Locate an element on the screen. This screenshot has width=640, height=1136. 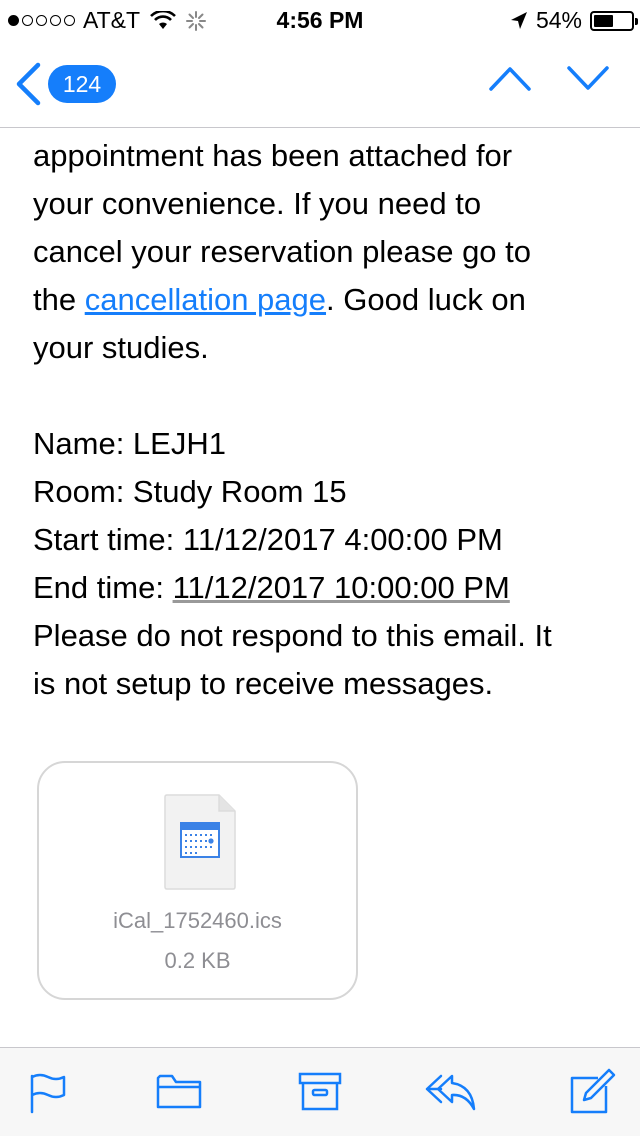
body-text-line: cancel your reservation please go to is located at coordinates (282, 251).